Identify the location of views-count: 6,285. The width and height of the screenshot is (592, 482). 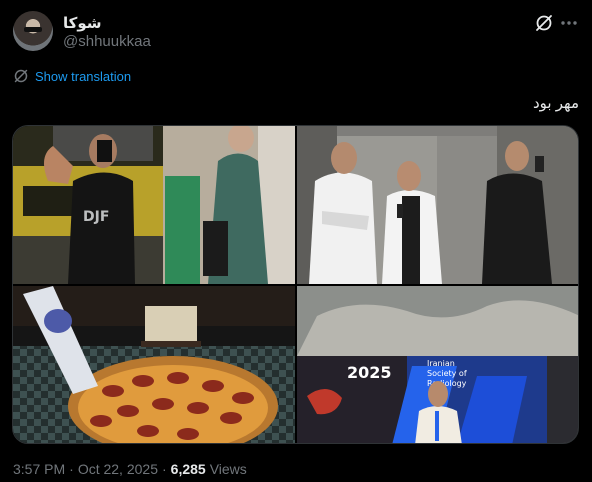
(188, 469).